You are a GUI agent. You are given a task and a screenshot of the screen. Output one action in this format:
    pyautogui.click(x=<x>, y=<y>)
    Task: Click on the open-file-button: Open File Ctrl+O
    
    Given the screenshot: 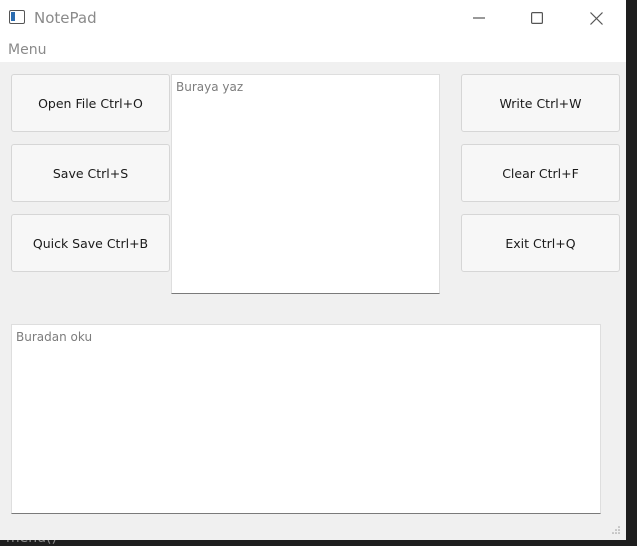 What is the action you would take?
    pyautogui.click(x=90, y=103)
    